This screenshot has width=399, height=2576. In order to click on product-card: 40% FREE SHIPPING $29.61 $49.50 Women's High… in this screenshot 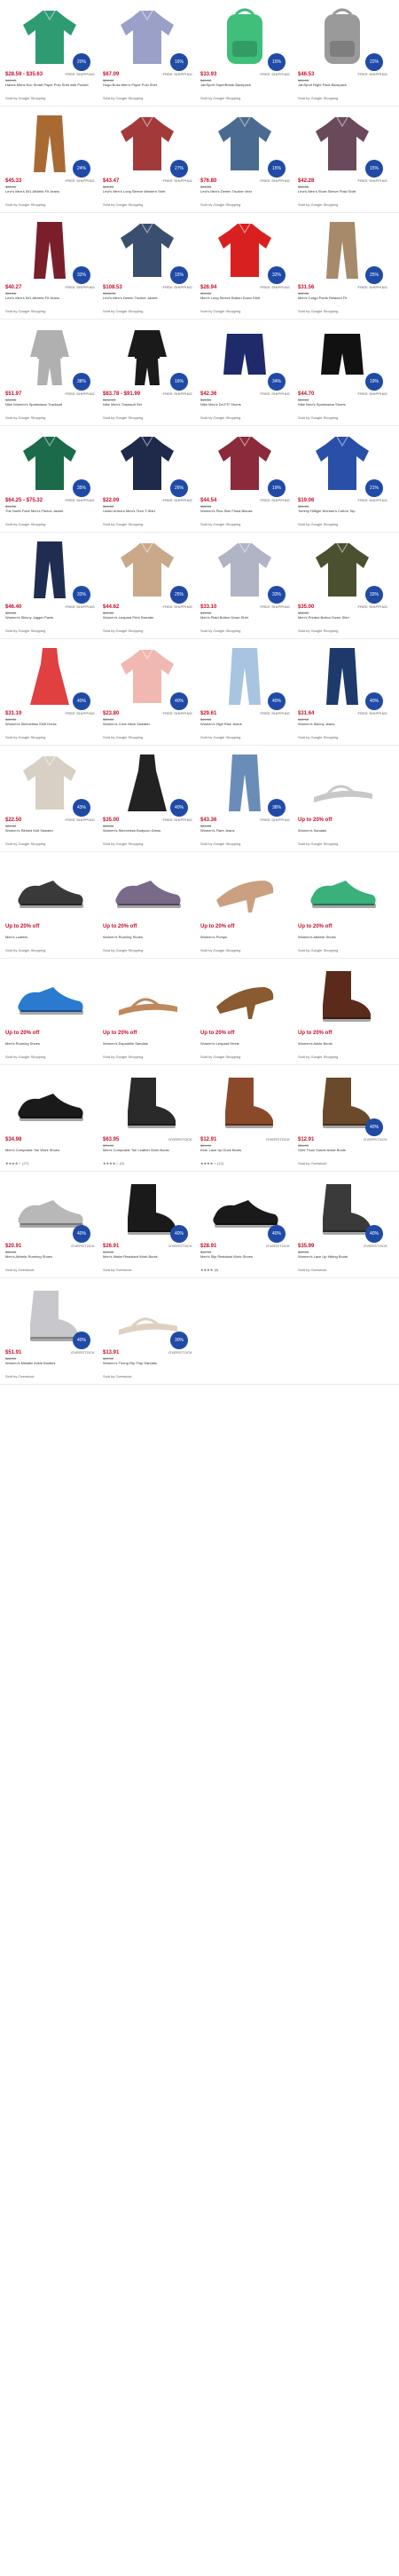, I will do `click(245, 691)`.